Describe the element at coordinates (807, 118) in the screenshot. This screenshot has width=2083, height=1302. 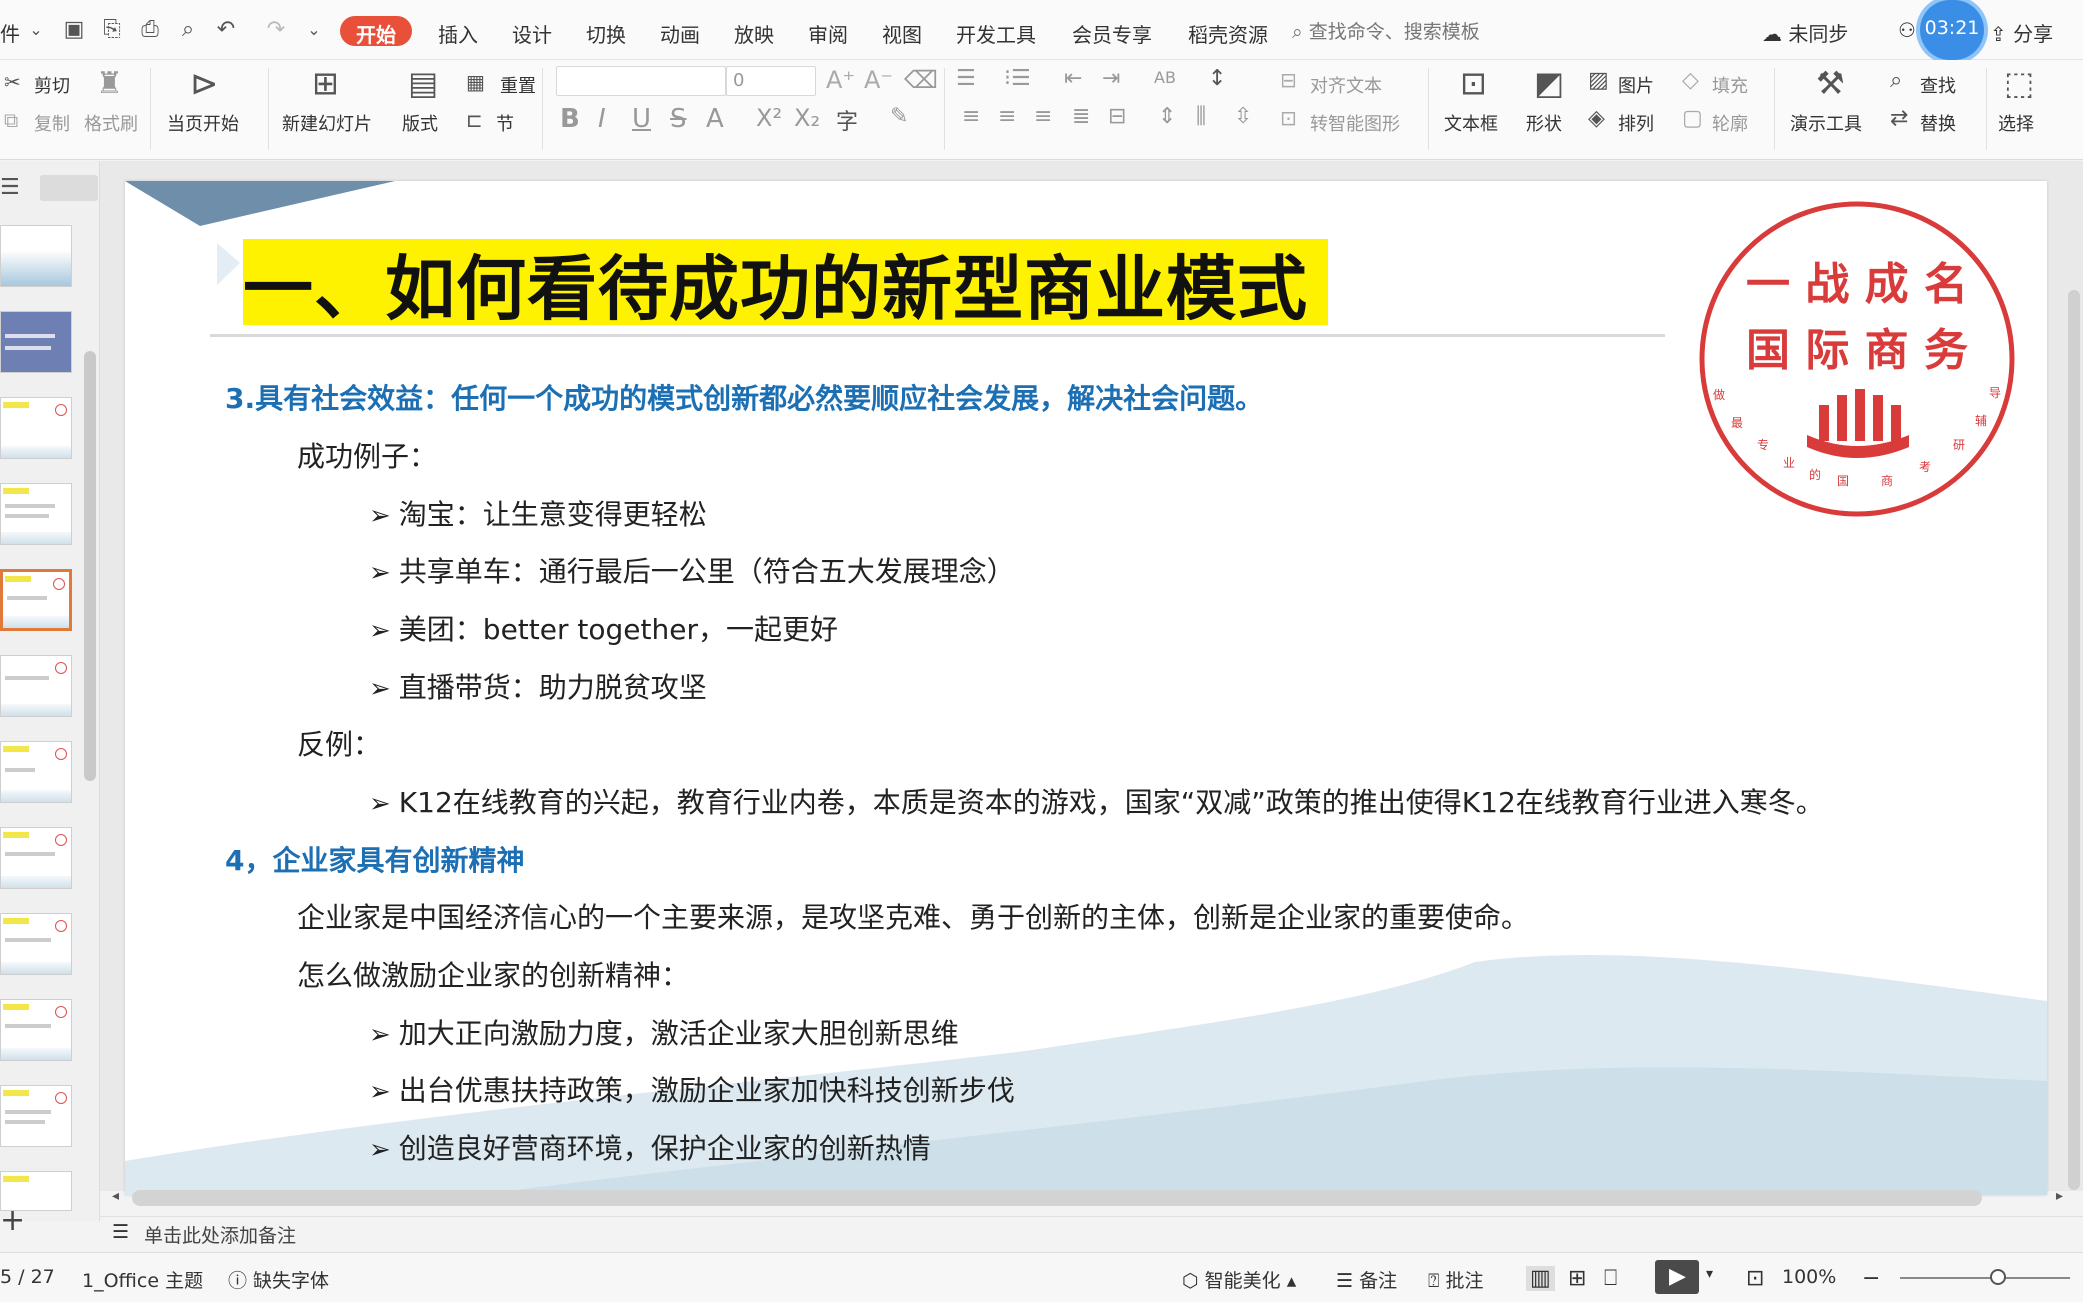
I see `subscript-icon: X₂` at that location.